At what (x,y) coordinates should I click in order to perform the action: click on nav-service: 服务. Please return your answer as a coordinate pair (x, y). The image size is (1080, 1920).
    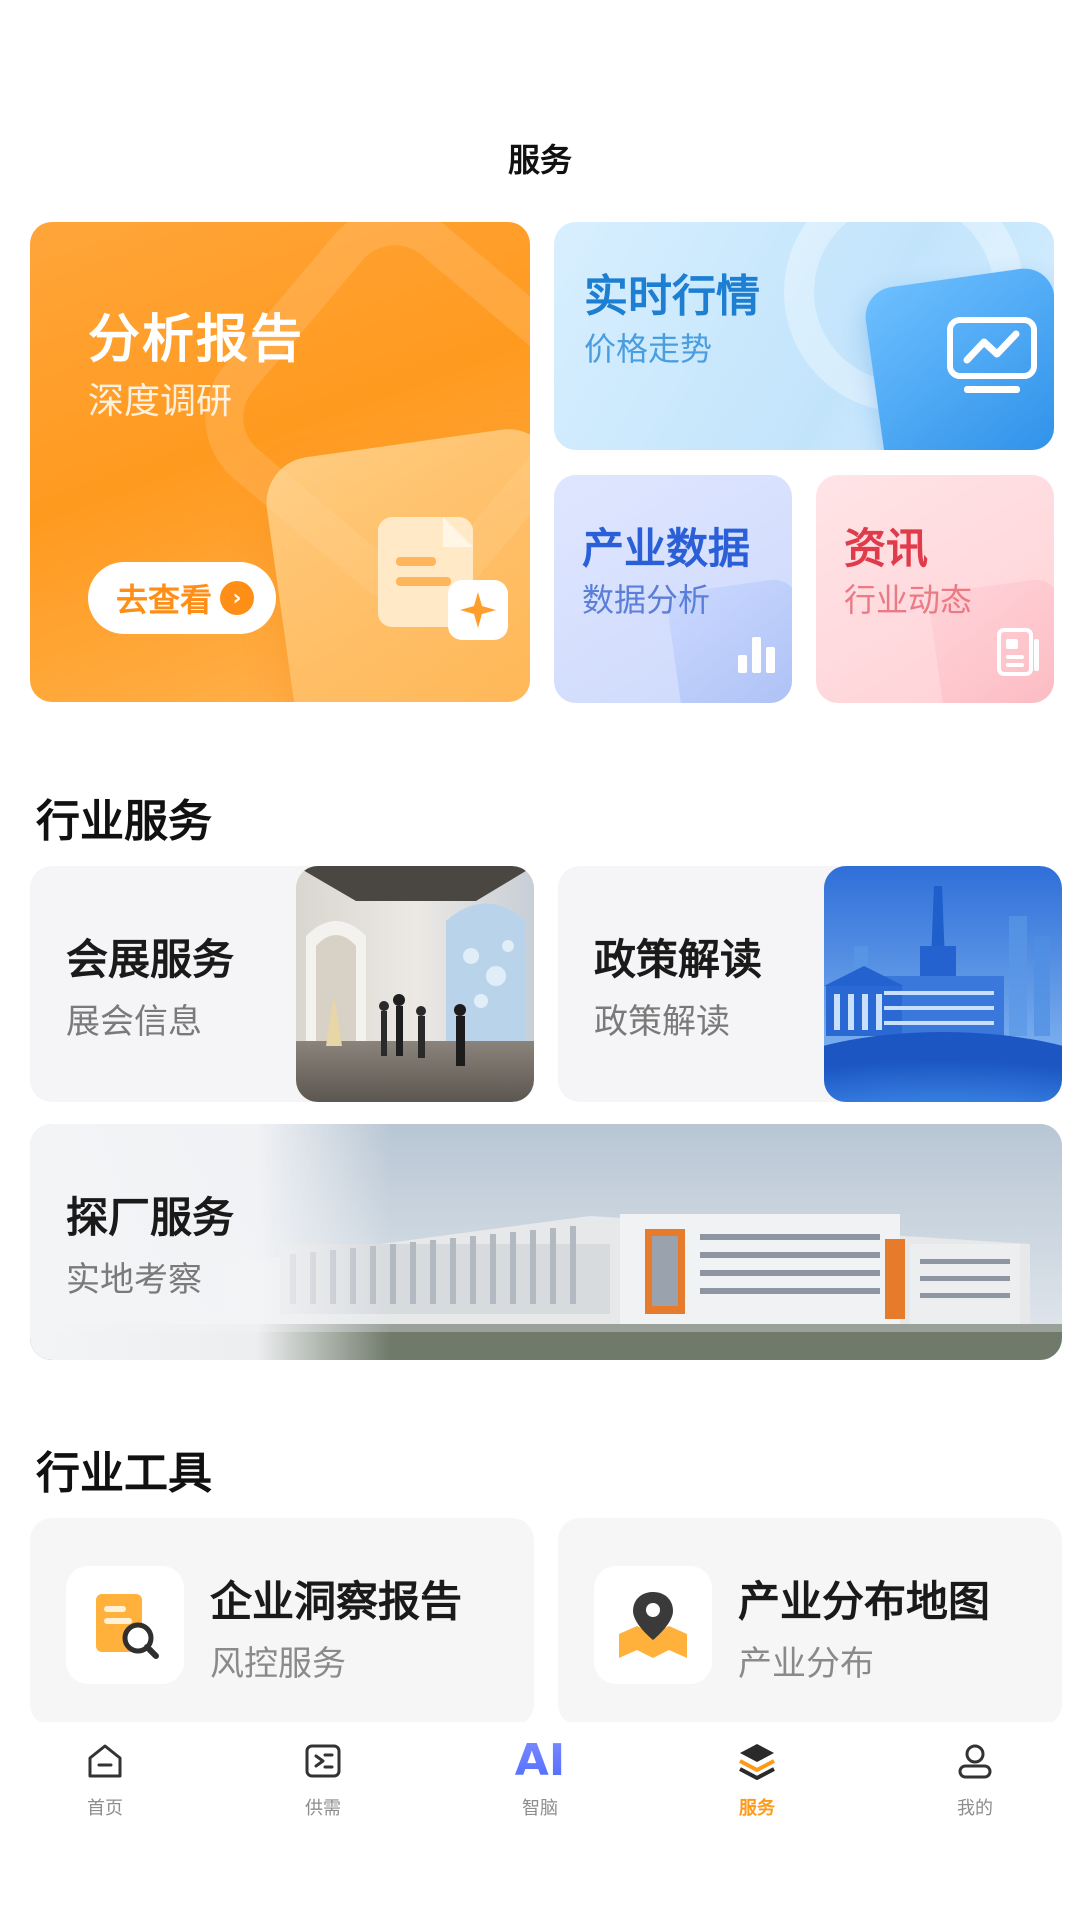
    Looking at the image, I should click on (757, 1778).